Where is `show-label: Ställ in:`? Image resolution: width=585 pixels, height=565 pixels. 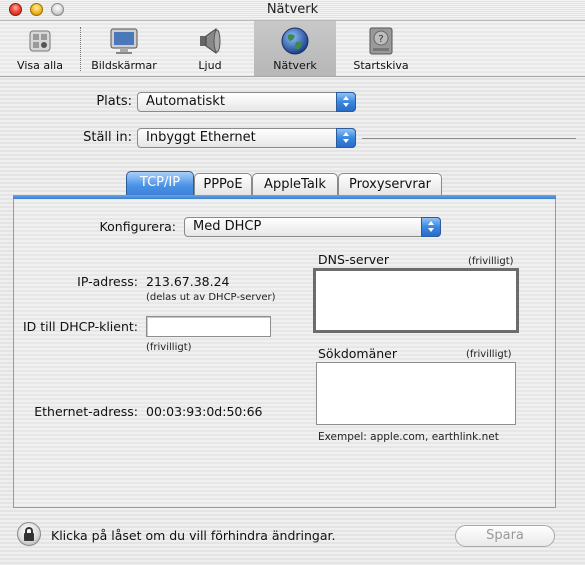
show-label: Ställ in: is located at coordinates (107, 137).